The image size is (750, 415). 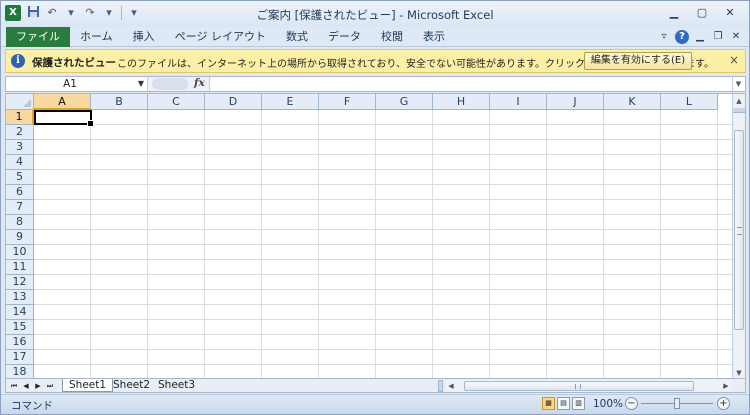 I want to click on next-sheet-icon: ▶, so click(x=38, y=386).